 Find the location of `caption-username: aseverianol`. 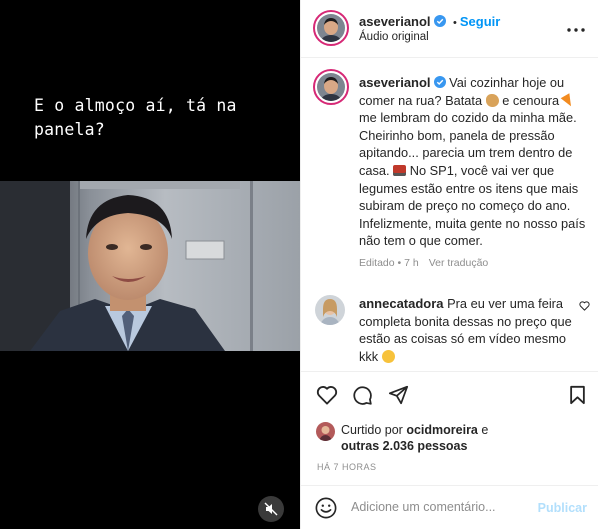

caption-username: aseverianol is located at coordinates (395, 82).